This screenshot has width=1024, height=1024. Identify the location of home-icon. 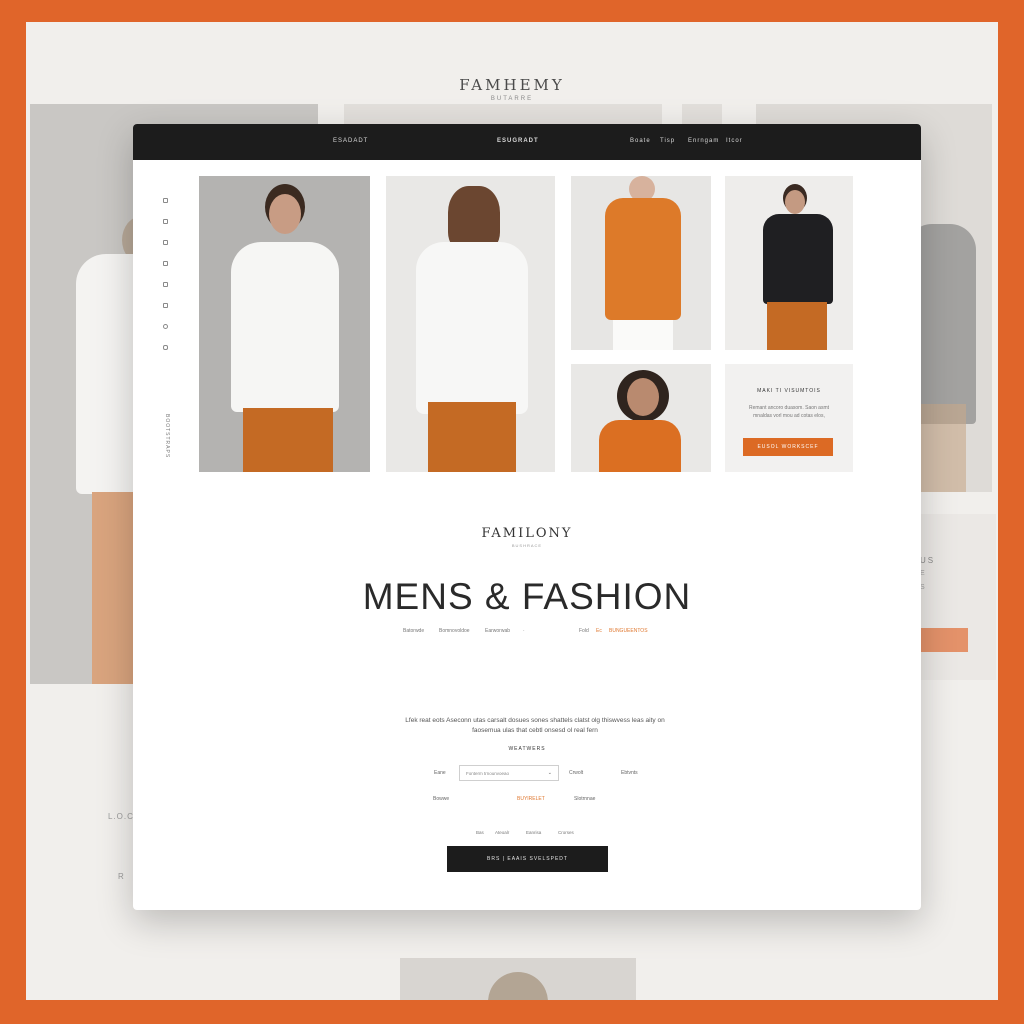
(165, 200).